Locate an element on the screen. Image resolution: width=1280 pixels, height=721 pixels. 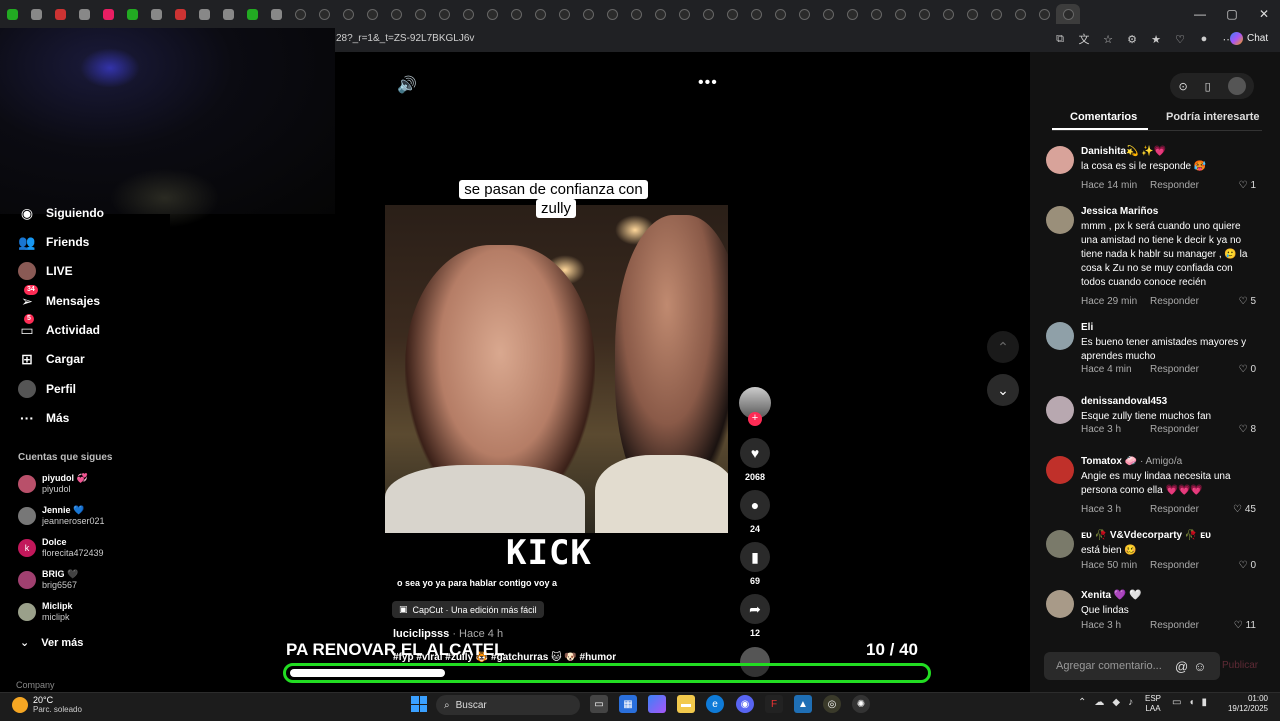
shield-icon: ♡ is located at coordinates (1180, 39).